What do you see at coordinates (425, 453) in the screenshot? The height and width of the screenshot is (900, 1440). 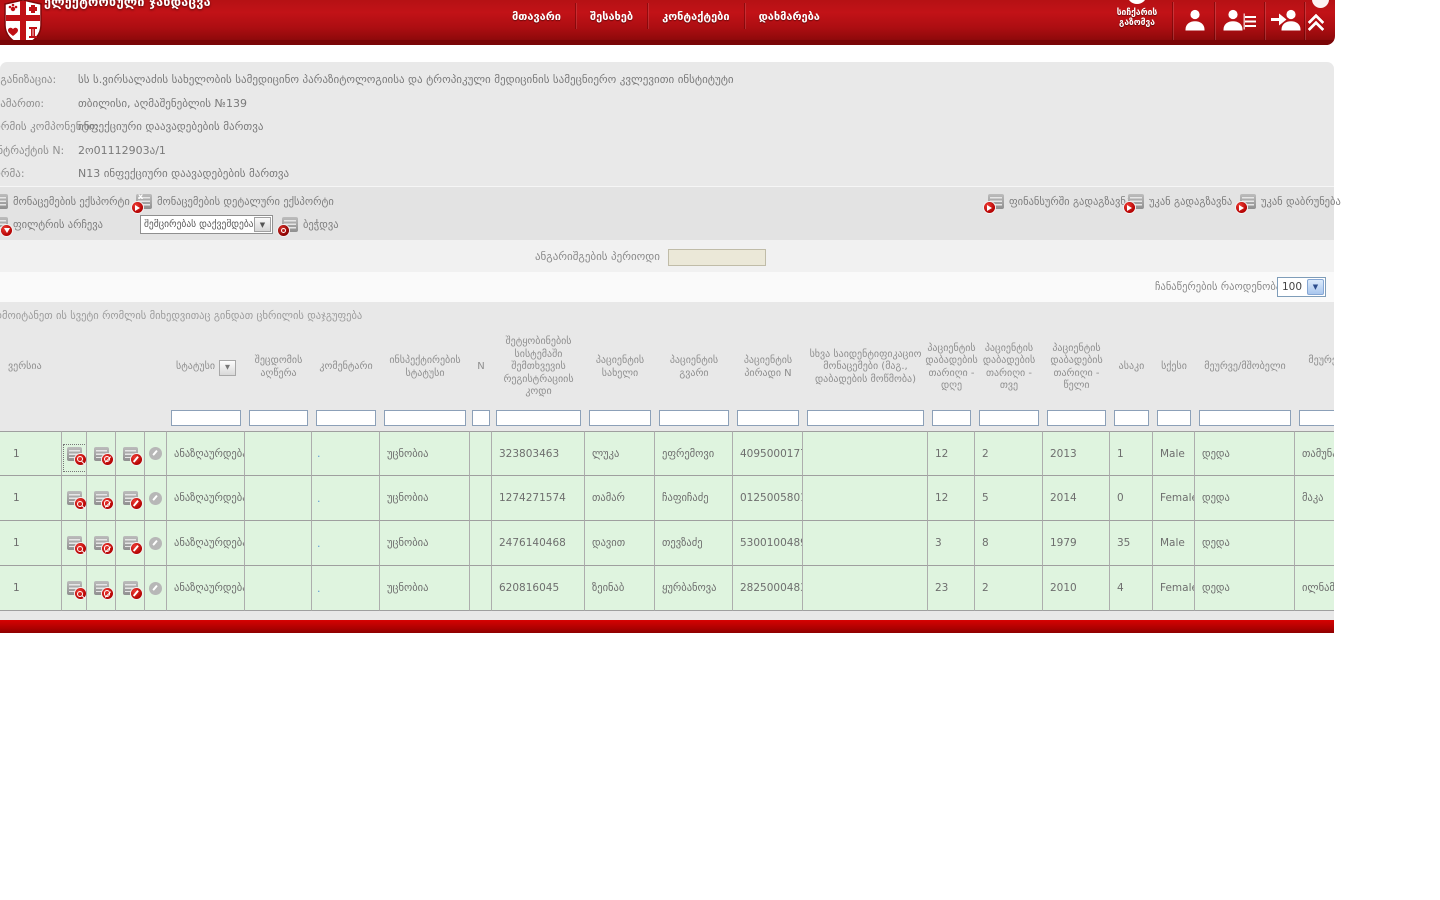 I see `cell-inspection: უცნობია` at bounding box center [425, 453].